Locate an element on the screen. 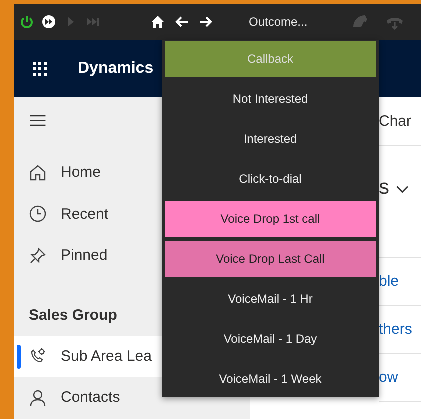  menu-item: Voice Drop 1st call is located at coordinates (270, 219).